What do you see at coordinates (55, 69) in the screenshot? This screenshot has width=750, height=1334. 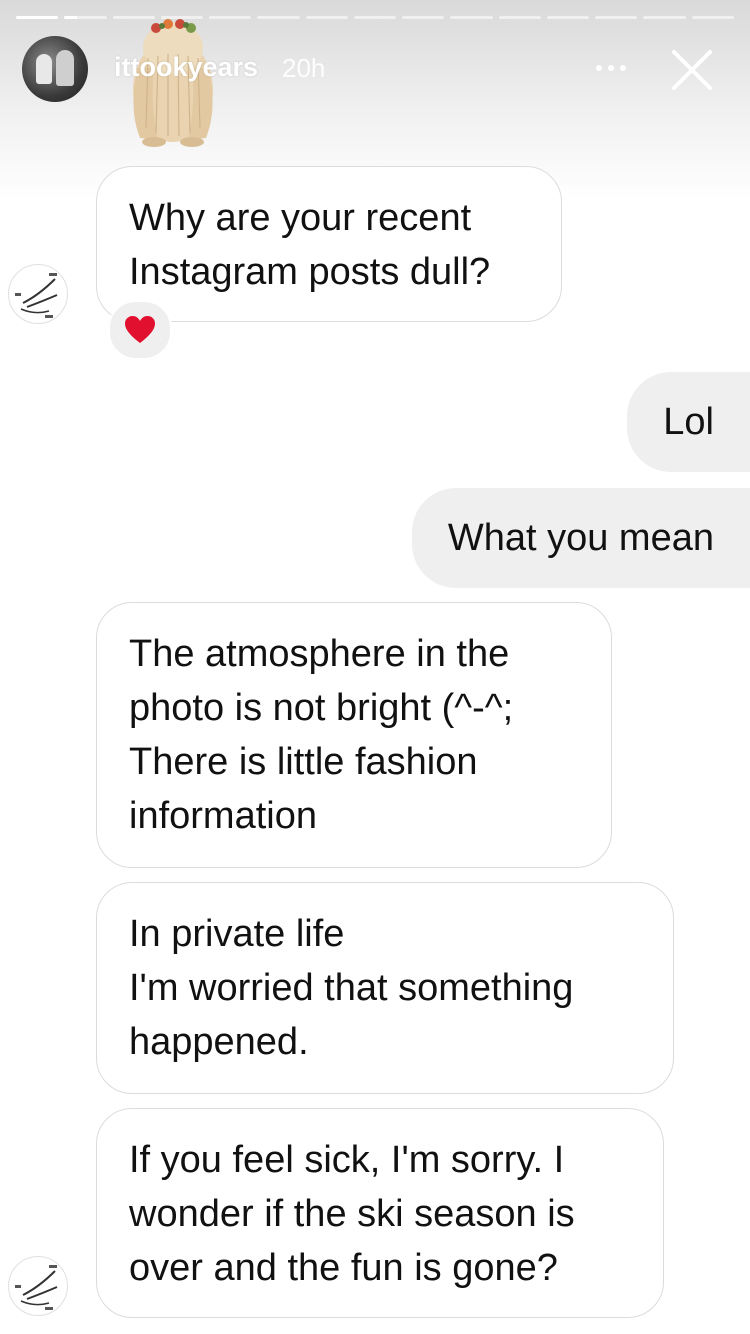 I see `profile-avatar` at bounding box center [55, 69].